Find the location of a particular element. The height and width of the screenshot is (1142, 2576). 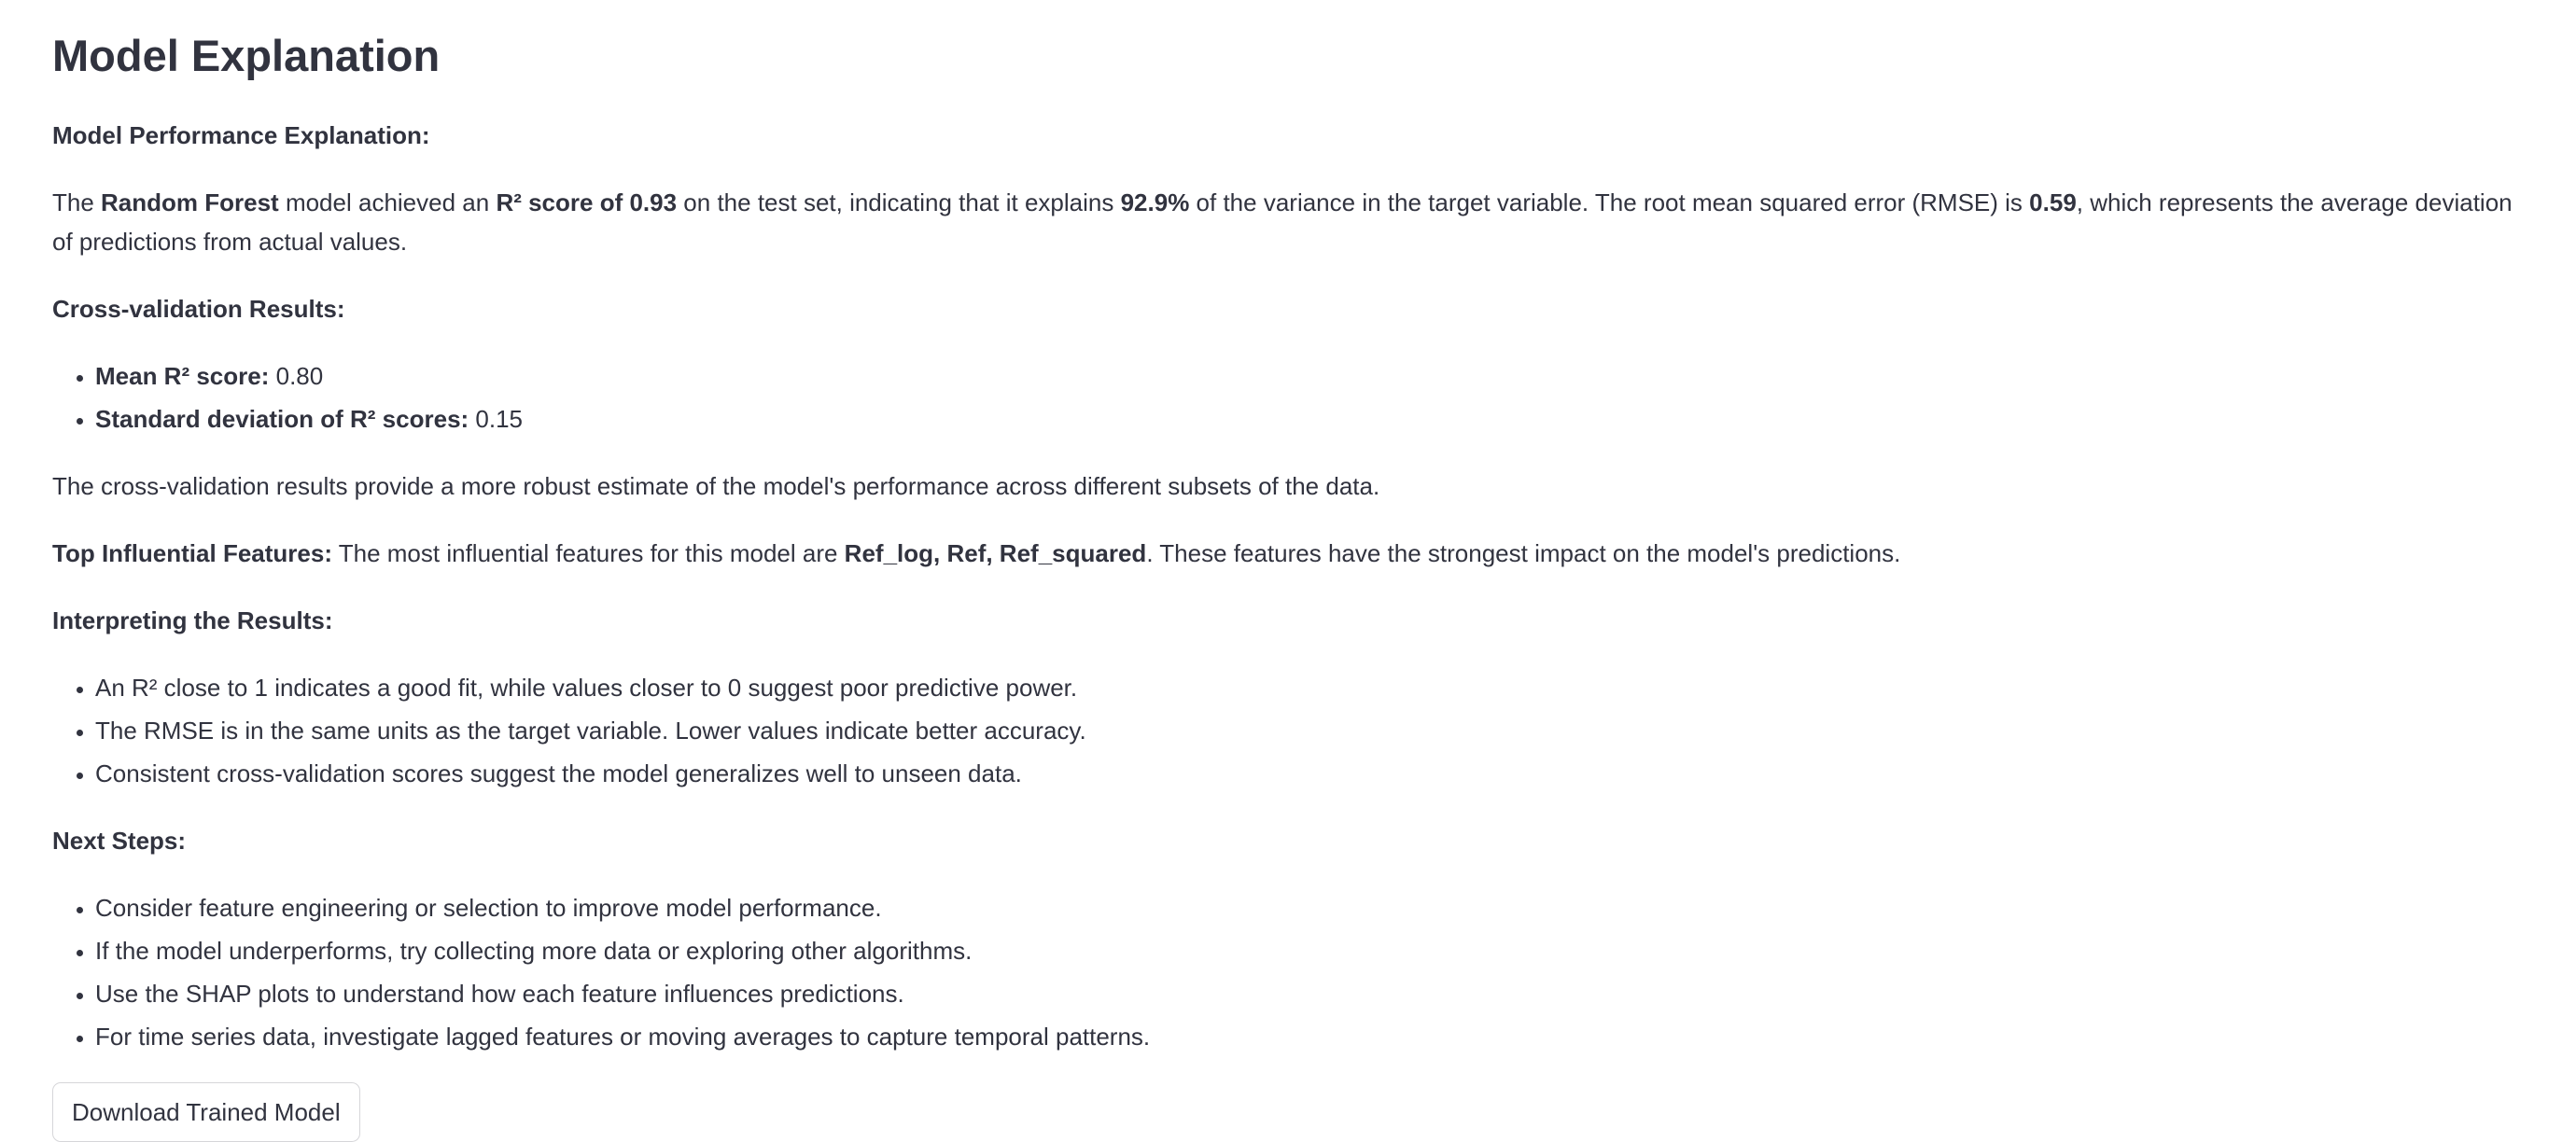

list-item: Mean R² score: 0.80 is located at coordinates (1309, 376).